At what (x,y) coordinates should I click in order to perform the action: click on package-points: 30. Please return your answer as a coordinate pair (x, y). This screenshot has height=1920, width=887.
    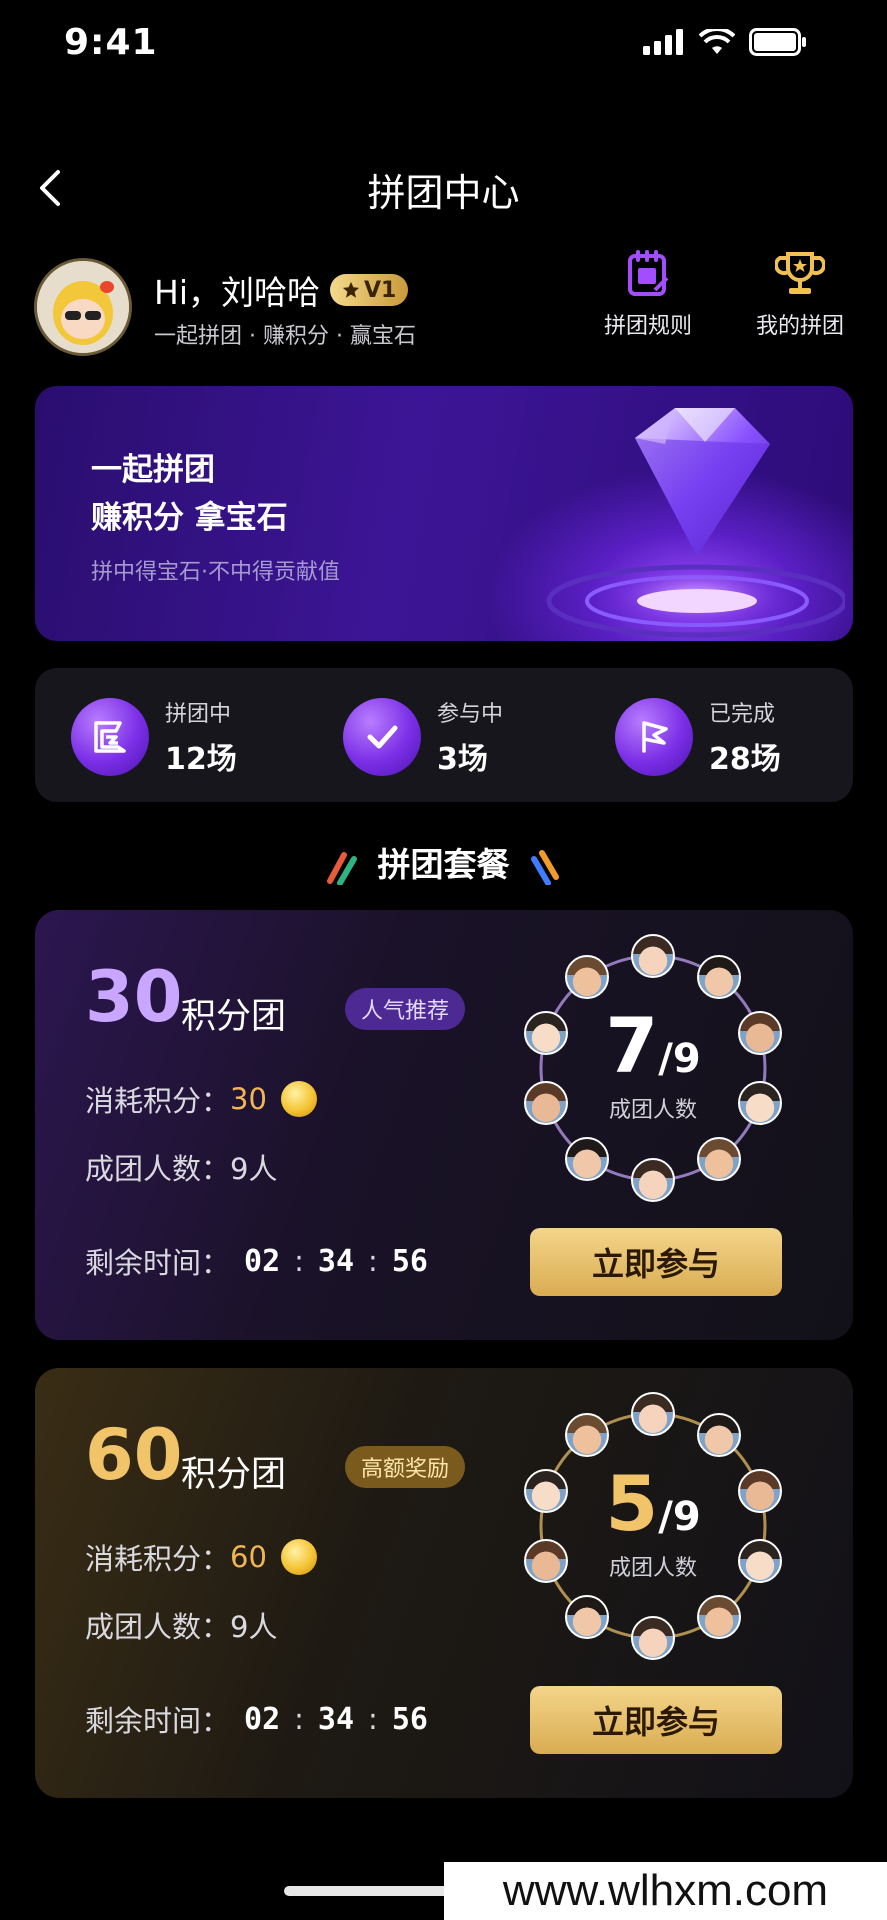
    Looking at the image, I should click on (134, 997).